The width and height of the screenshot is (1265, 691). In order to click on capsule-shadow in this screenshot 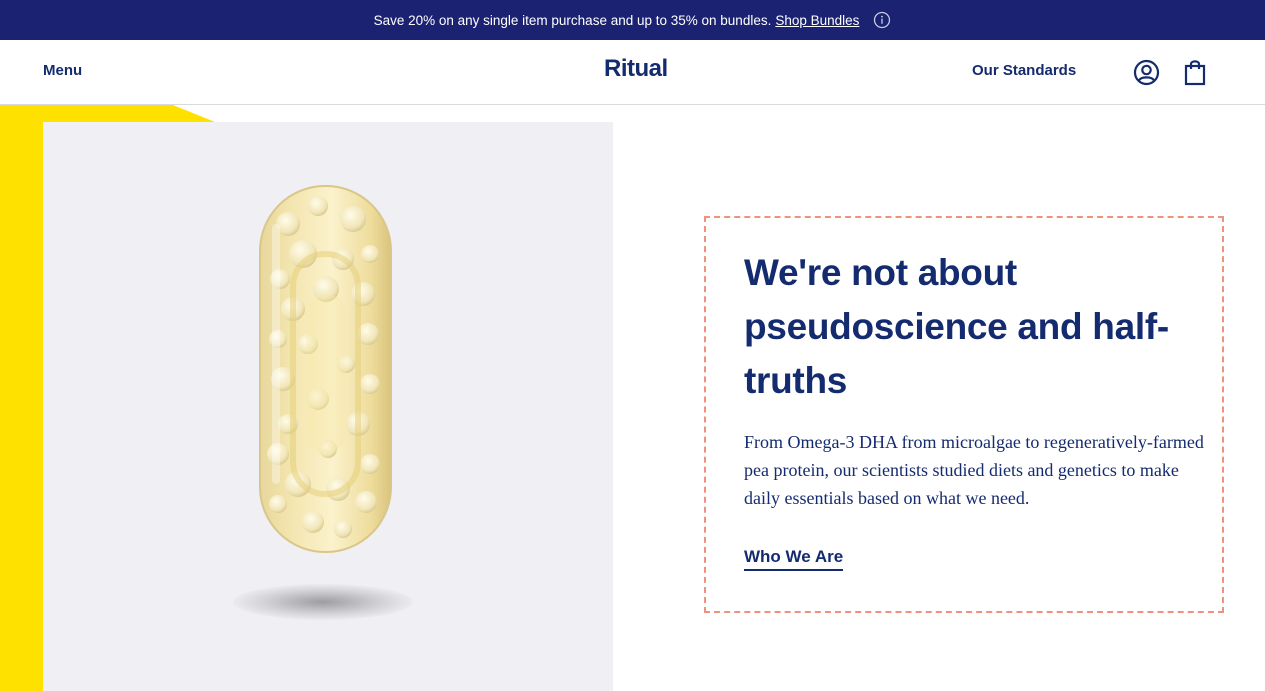, I will do `click(323, 602)`.